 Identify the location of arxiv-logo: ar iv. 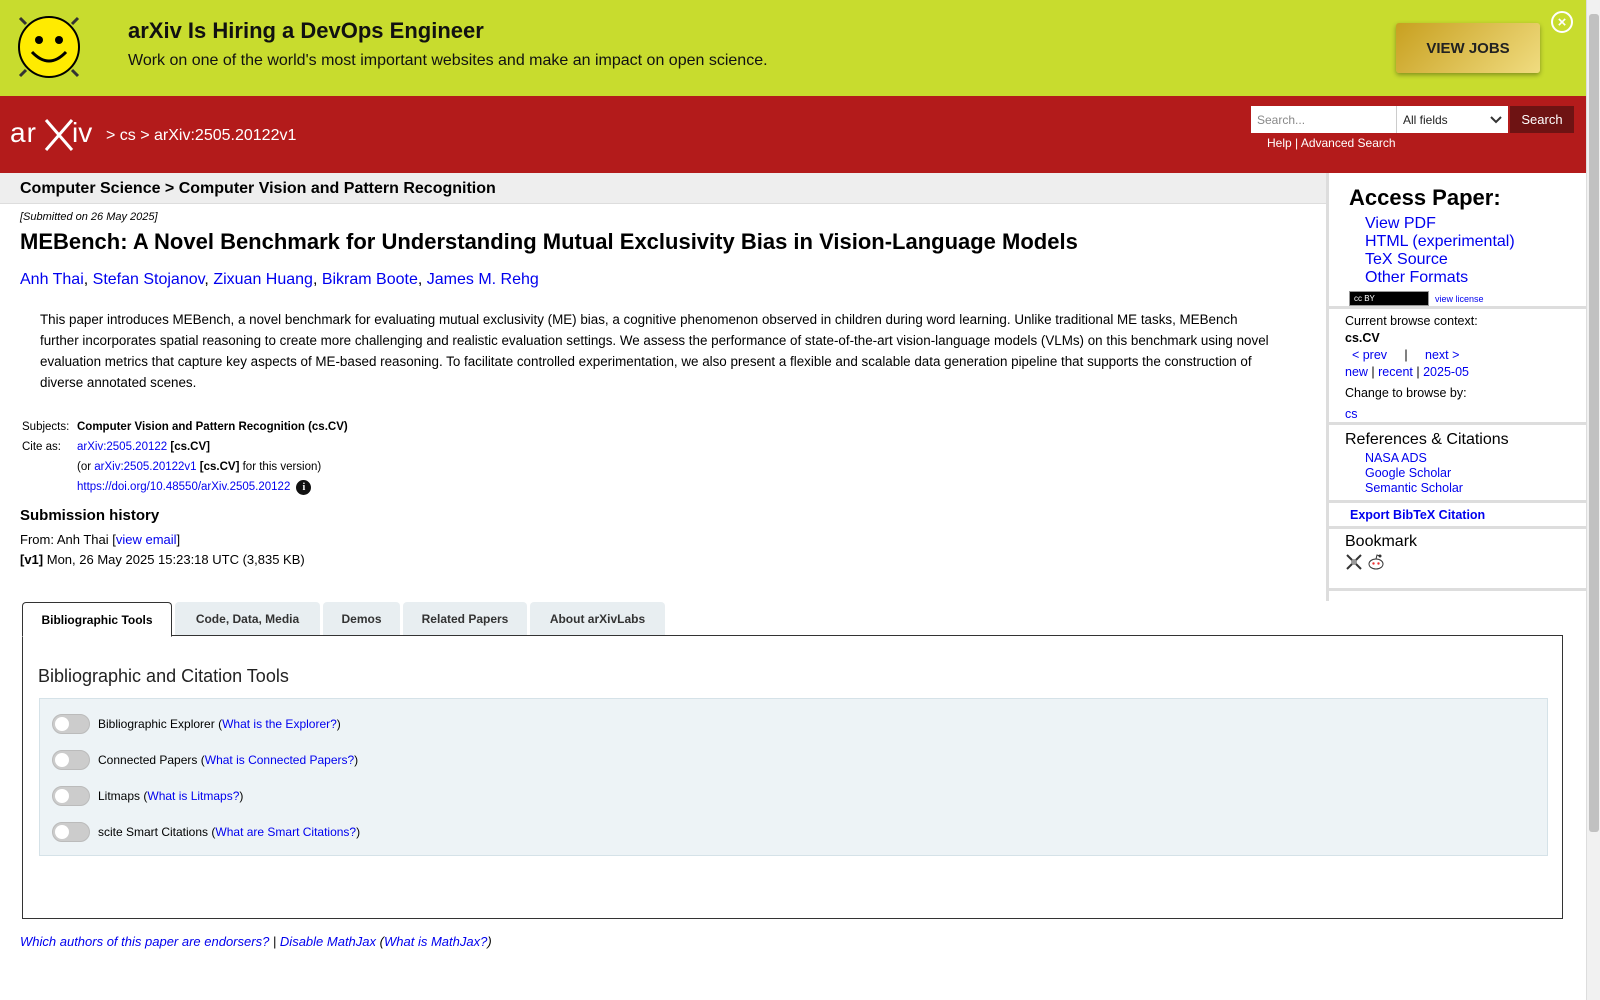
(56, 135).